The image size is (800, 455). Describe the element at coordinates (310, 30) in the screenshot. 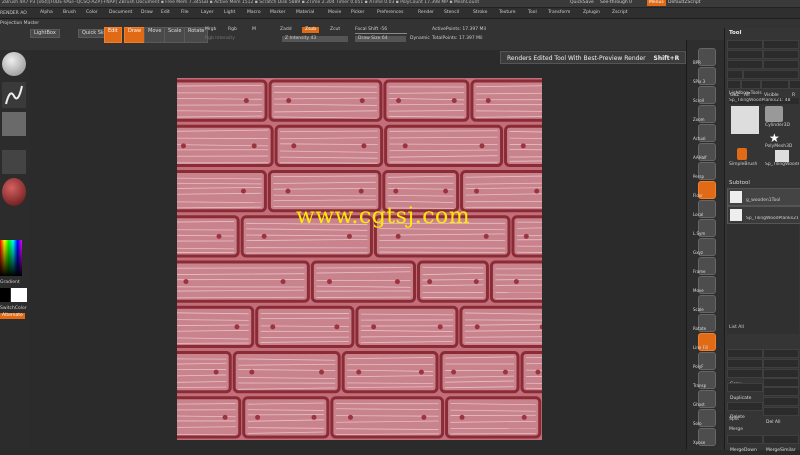

I see `zsub-button: Zsub` at that location.